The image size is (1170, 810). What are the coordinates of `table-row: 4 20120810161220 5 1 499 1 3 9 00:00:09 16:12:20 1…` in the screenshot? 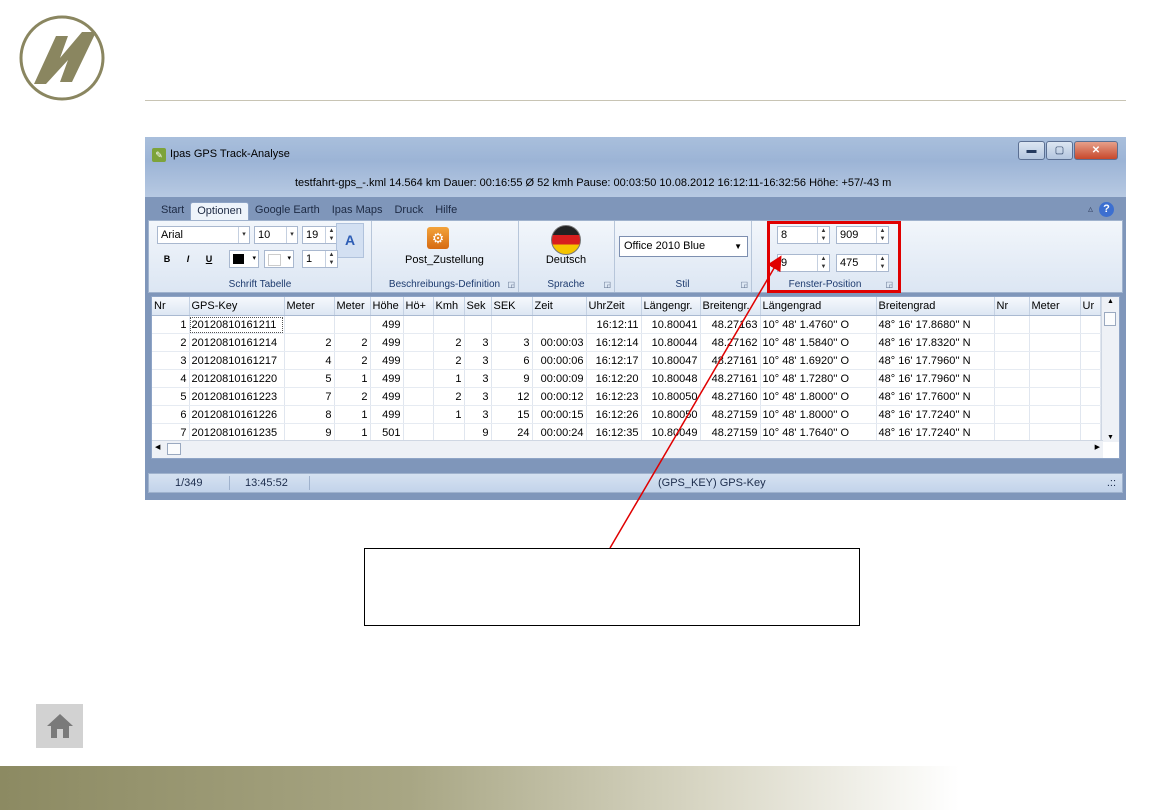 It's located at (626, 378).